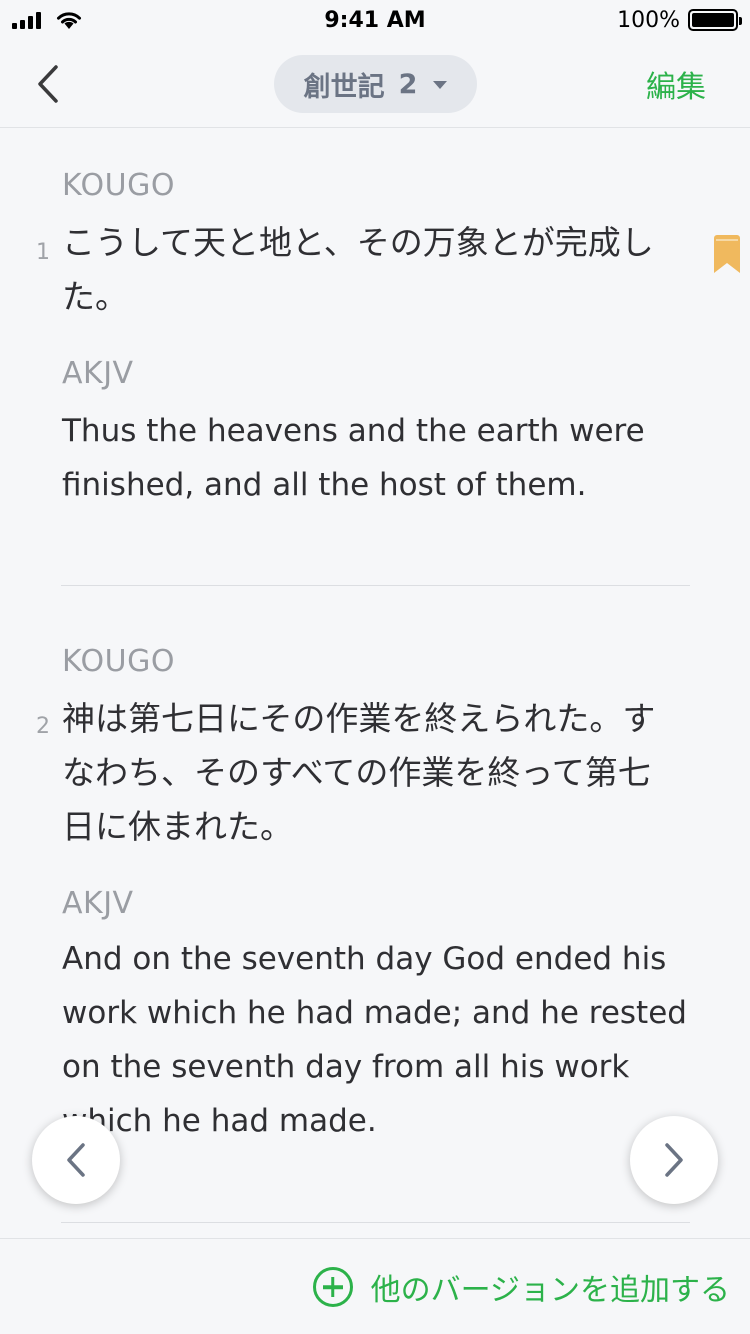 This screenshot has height=1334, width=750. What do you see at coordinates (69, 20) in the screenshot?
I see `wifi-icon` at bounding box center [69, 20].